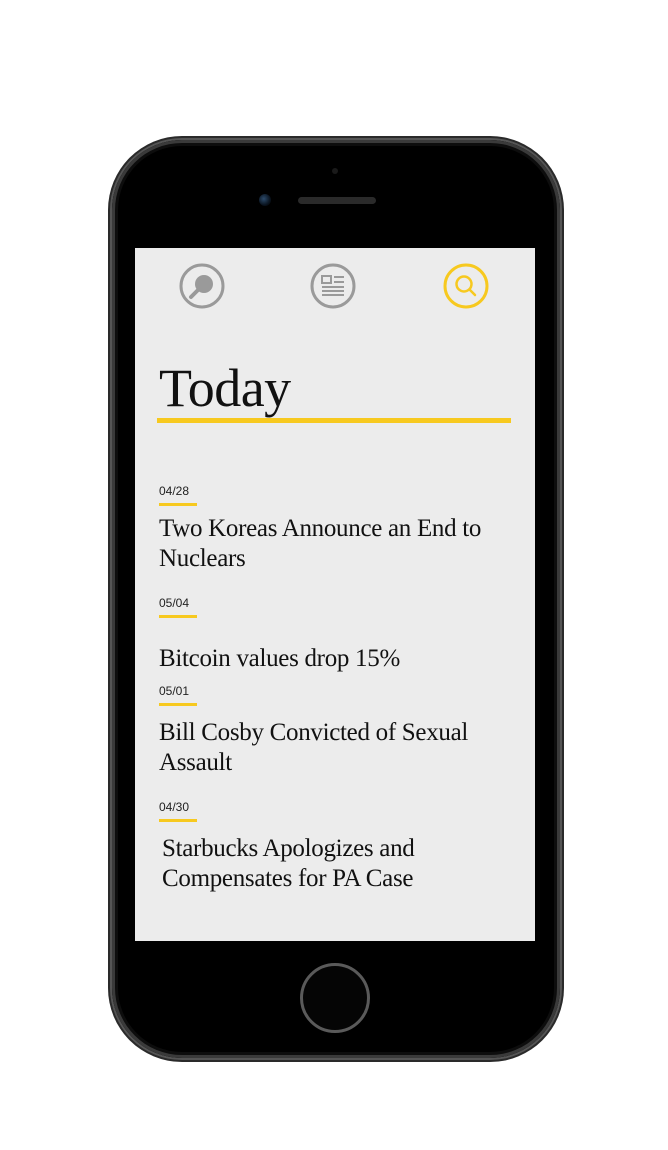  Describe the element at coordinates (334, 544) in the screenshot. I see `news-headline-link: Two Koreas Announce an End to Nuclears` at that location.